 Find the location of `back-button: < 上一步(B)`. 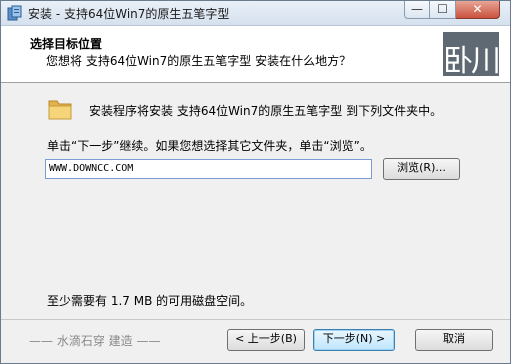

back-button: < 上一步(B) is located at coordinates (266, 340).